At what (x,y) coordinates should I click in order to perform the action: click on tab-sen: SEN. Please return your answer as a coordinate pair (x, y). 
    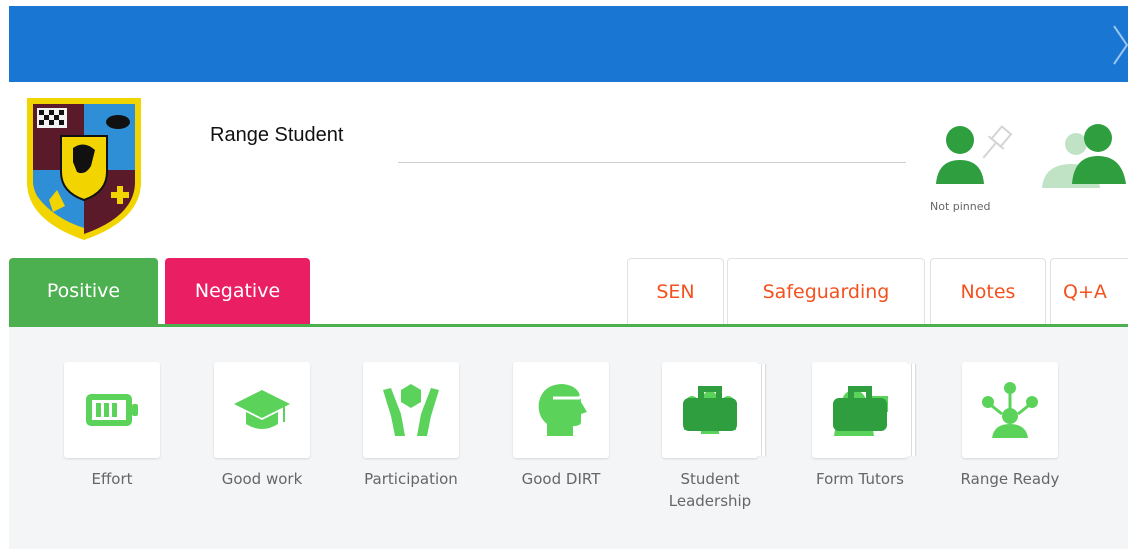
    Looking at the image, I should click on (675, 291).